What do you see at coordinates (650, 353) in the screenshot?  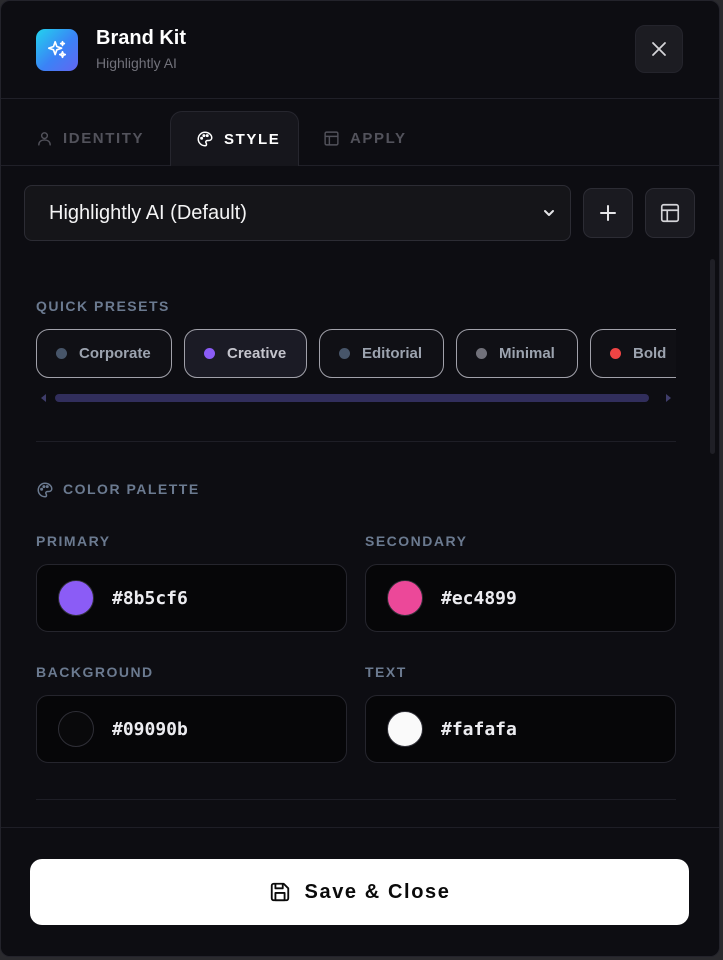 I see `preset-label: Bold` at bounding box center [650, 353].